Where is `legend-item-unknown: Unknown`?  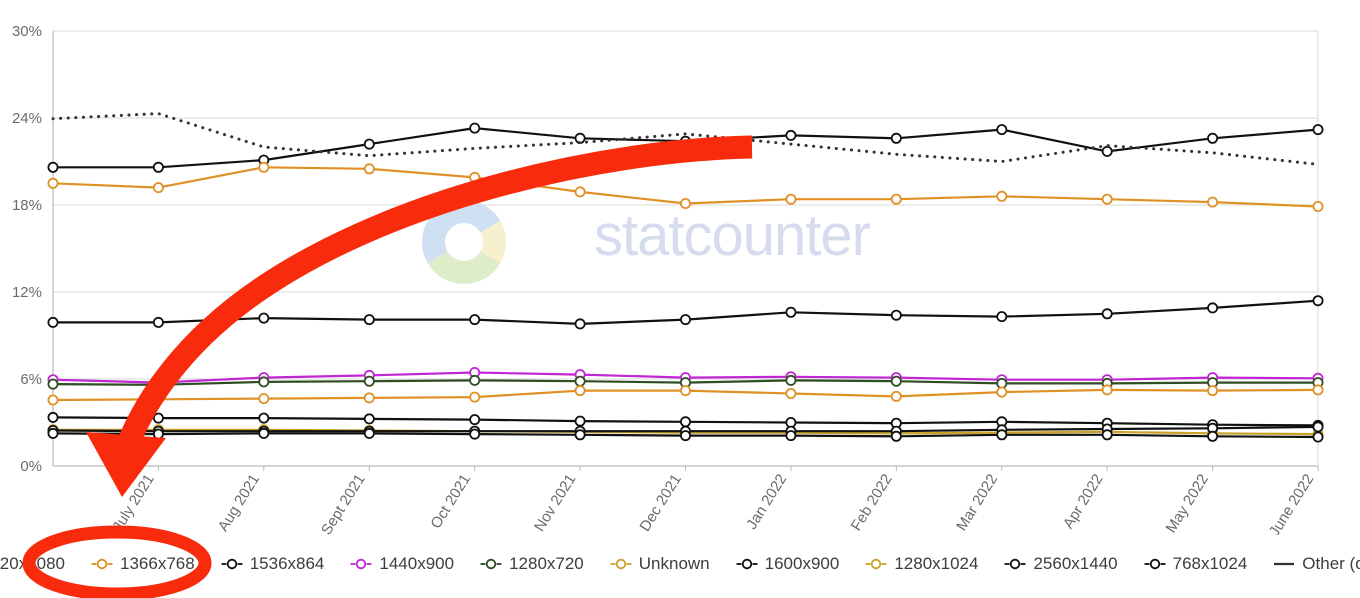
legend-item-unknown: Unknown is located at coordinates (660, 564).